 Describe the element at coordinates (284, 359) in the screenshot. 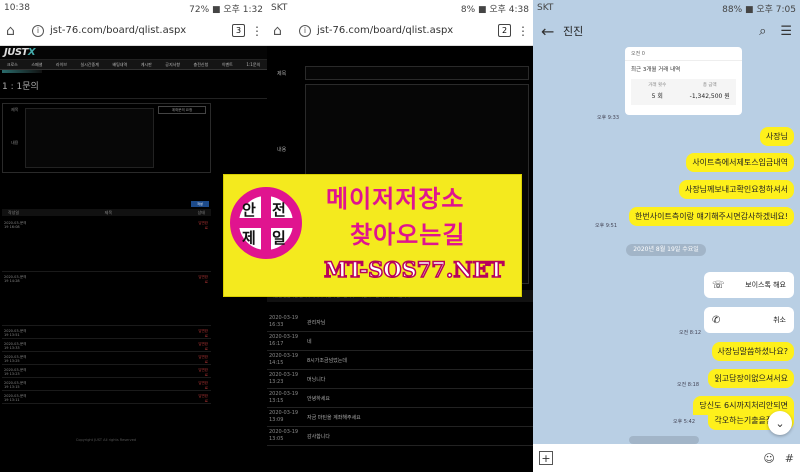

I see `row-date: 2020-03-19 14:15` at that location.